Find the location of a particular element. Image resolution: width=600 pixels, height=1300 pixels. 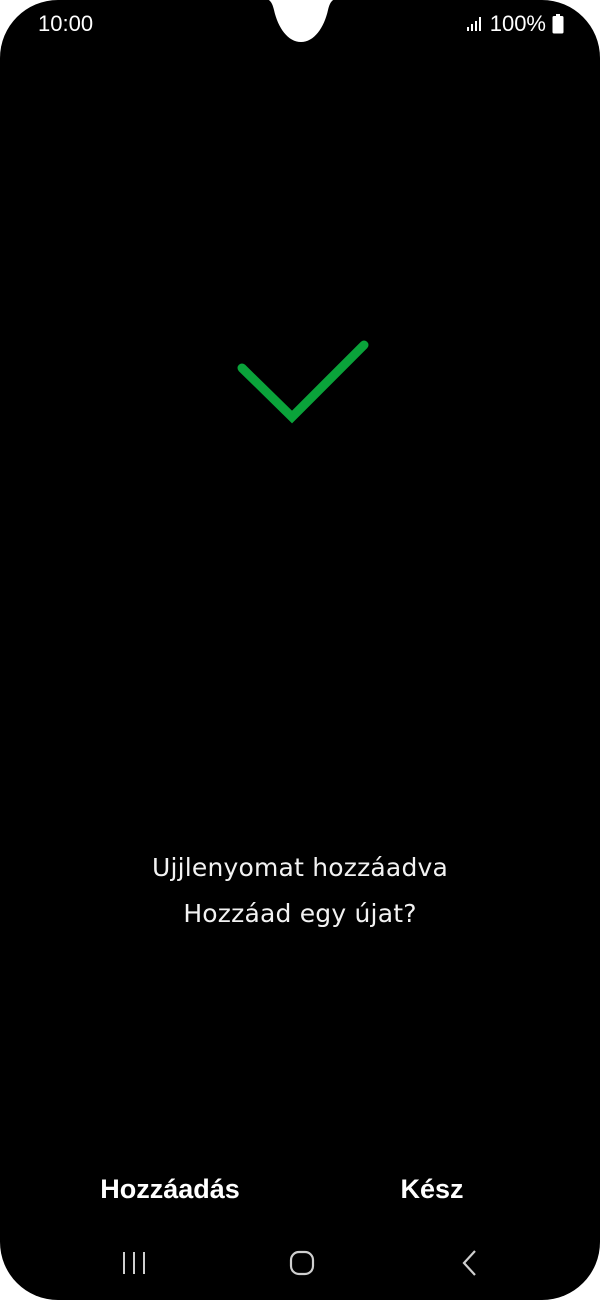

message-question: Hozzáad egy újat? is located at coordinates (300, 913).